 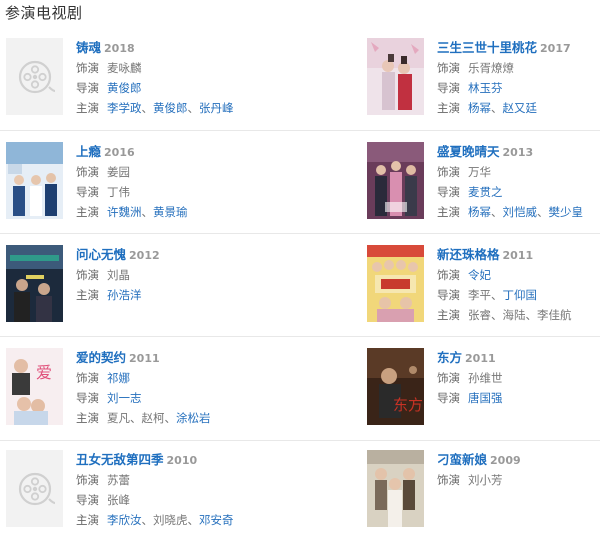 What do you see at coordinates (479, 275) in the screenshot?
I see `person-link: 令妃` at bounding box center [479, 275].